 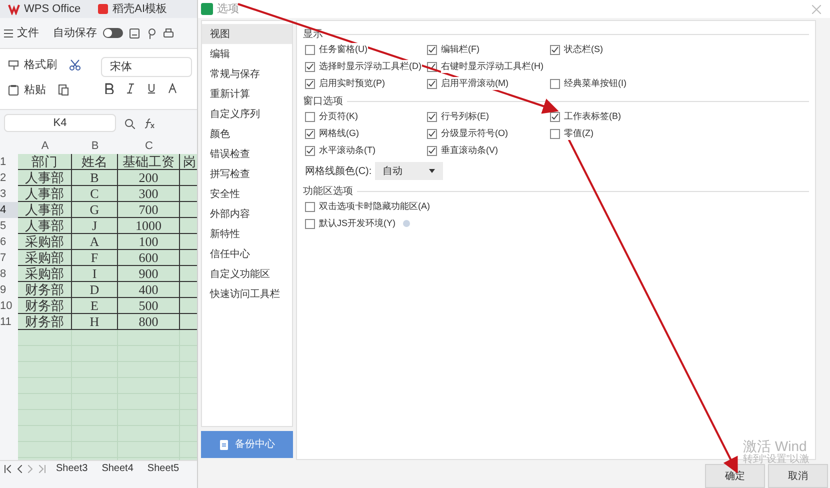 What do you see at coordinates (775, 446) in the screenshot?
I see `activation-notice: 激活 Wind` at bounding box center [775, 446].